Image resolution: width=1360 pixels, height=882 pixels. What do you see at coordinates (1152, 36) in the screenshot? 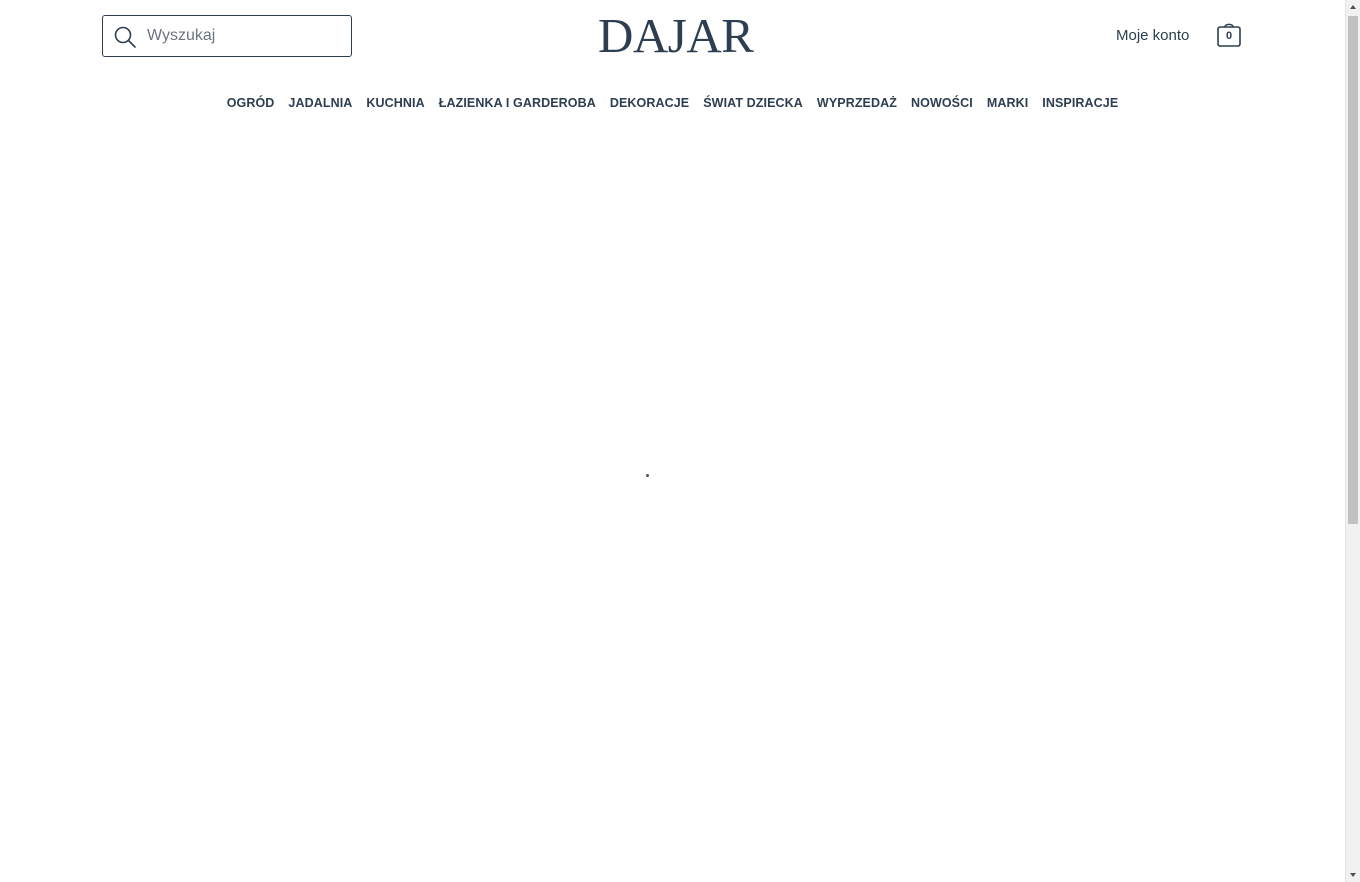
I see `my-account-link: Moje konto` at bounding box center [1152, 36].